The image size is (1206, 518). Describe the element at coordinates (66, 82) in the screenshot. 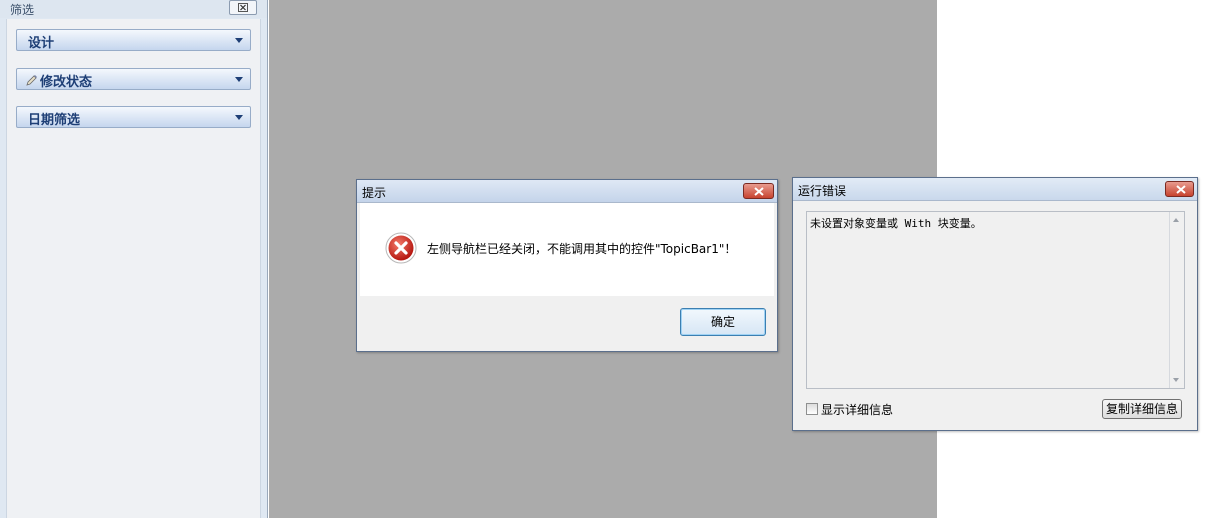

I see `section-label: 修改状态` at that location.